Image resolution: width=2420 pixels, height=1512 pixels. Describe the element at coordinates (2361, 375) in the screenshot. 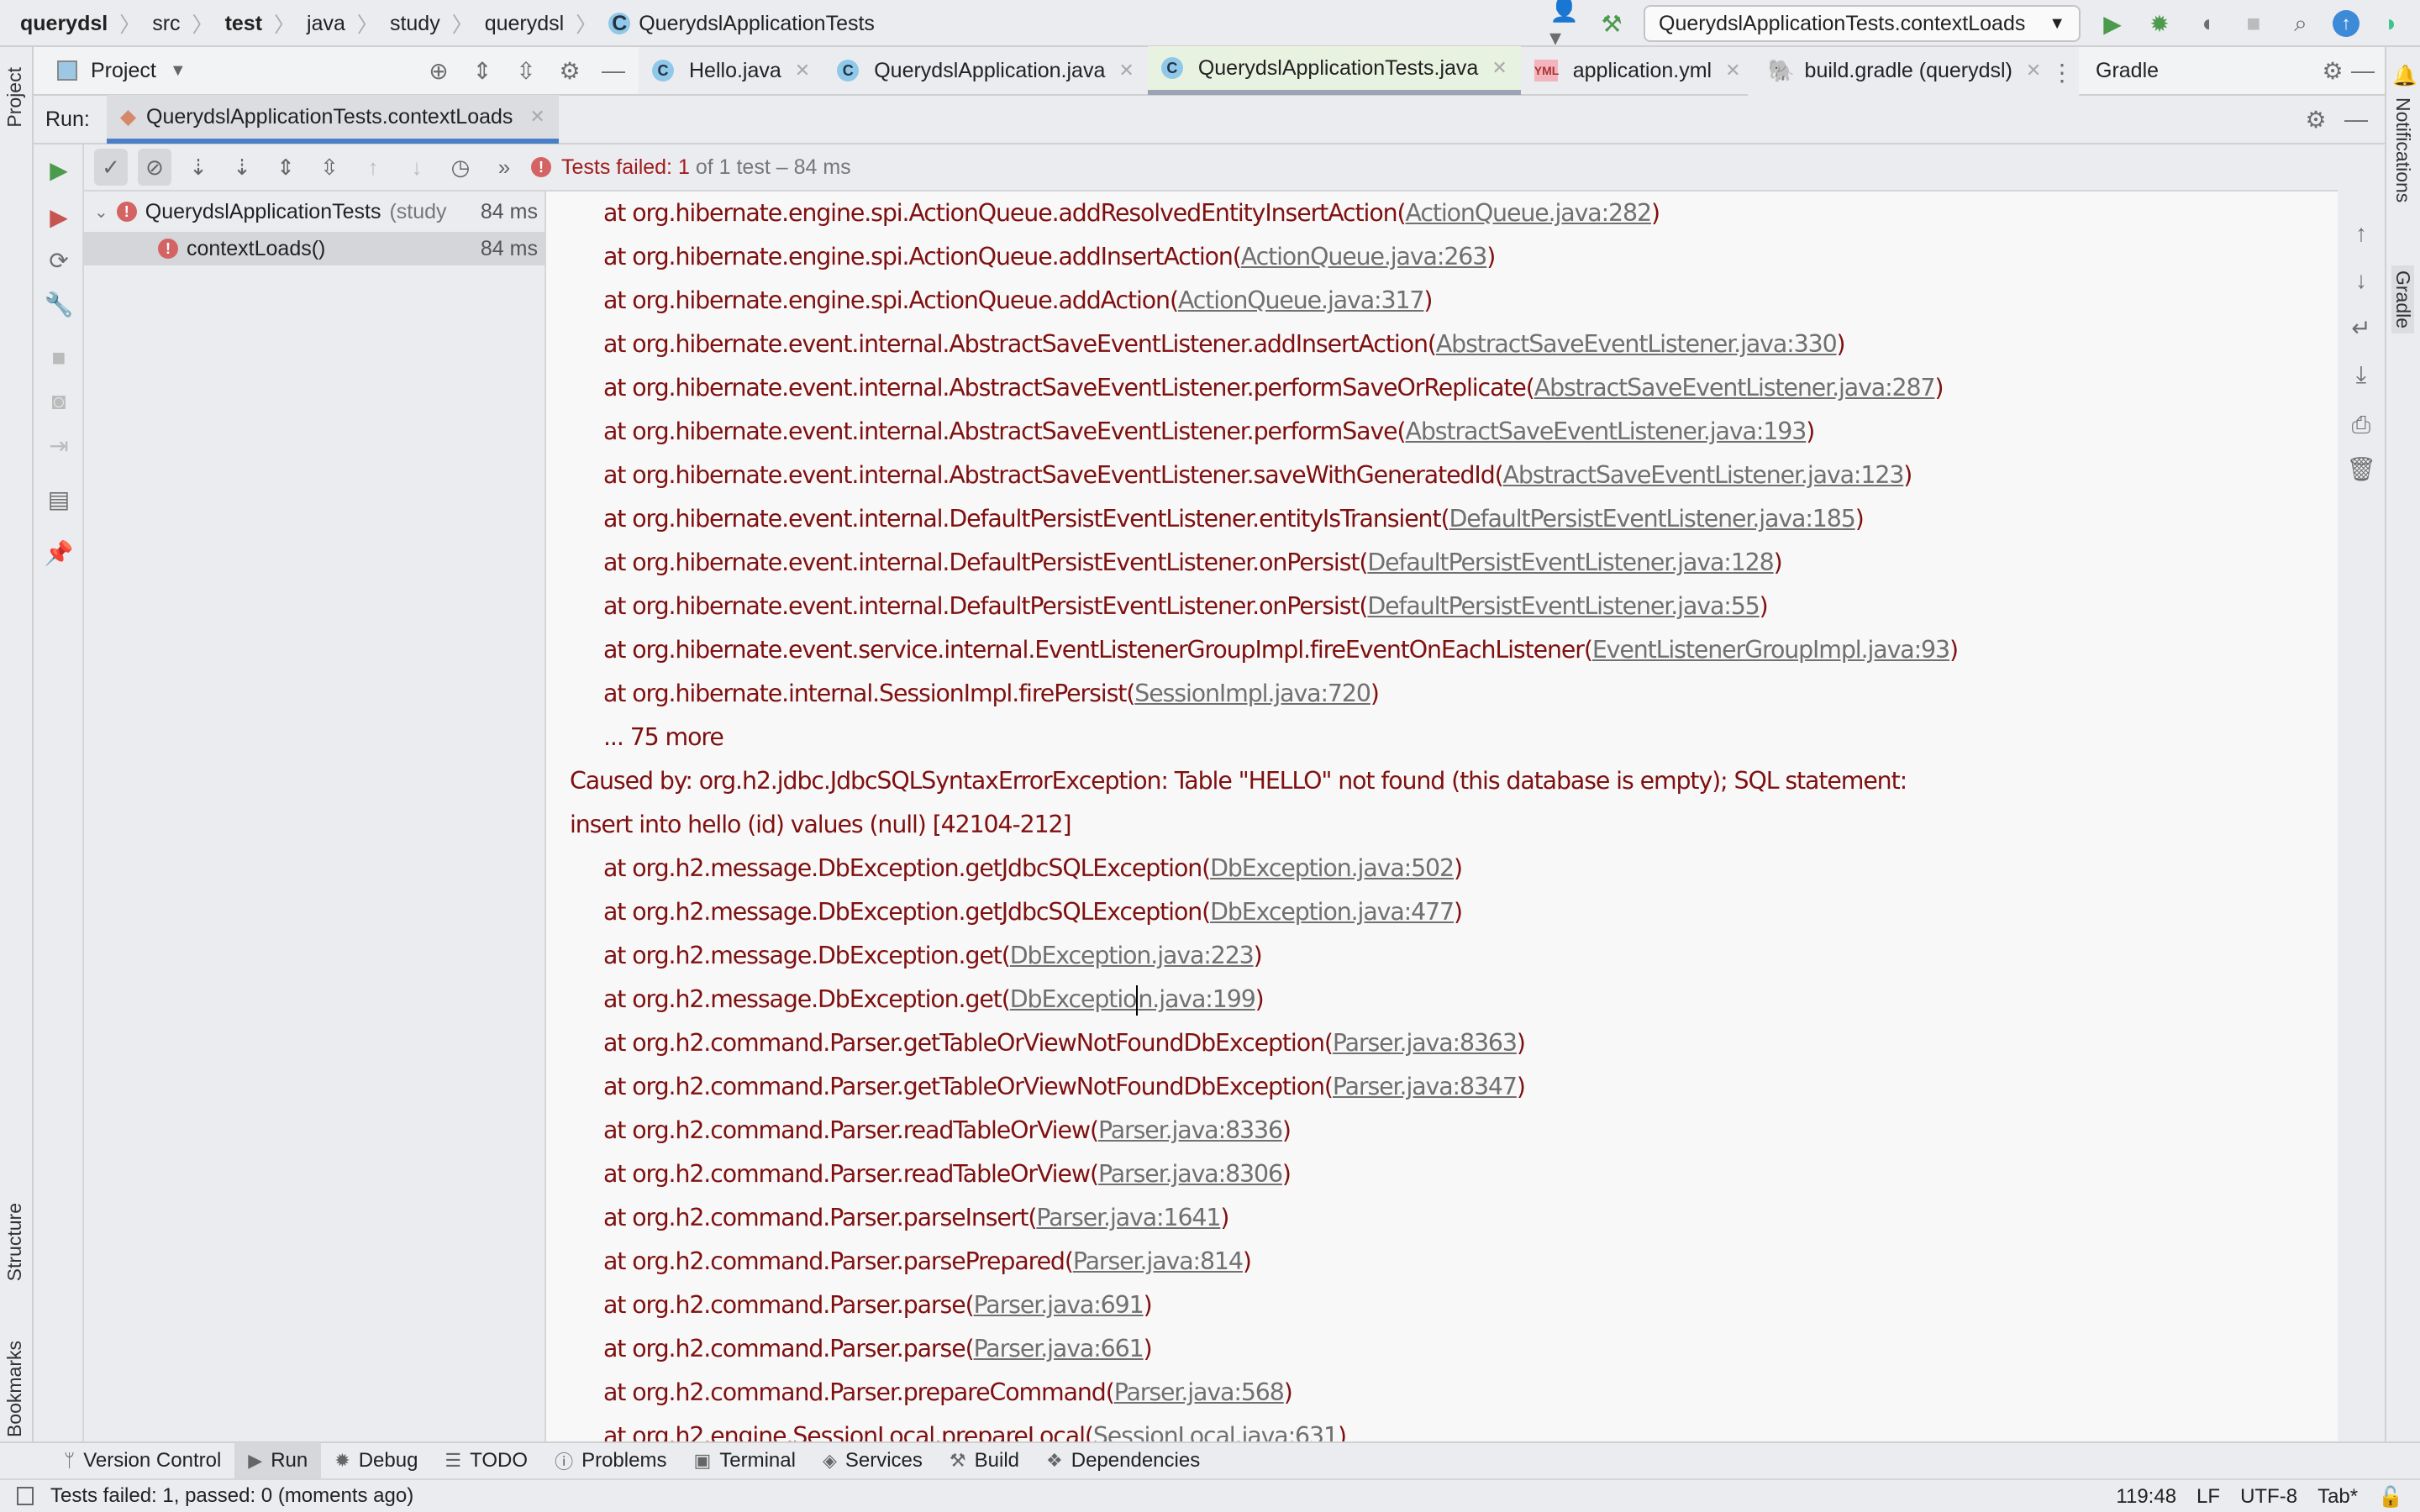

I see `scroll-to-end-icon: ⤓` at that location.